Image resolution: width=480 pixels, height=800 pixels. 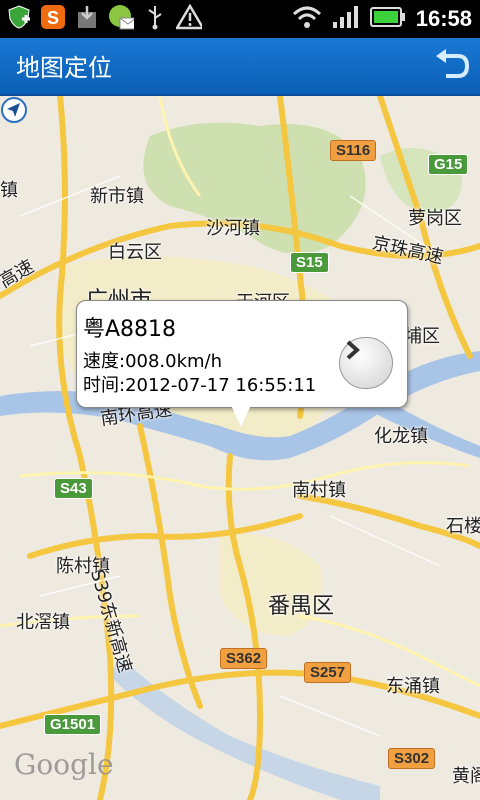 What do you see at coordinates (121, 17) in the screenshot?
I see `message-icon` at bounding box center [121, 17].